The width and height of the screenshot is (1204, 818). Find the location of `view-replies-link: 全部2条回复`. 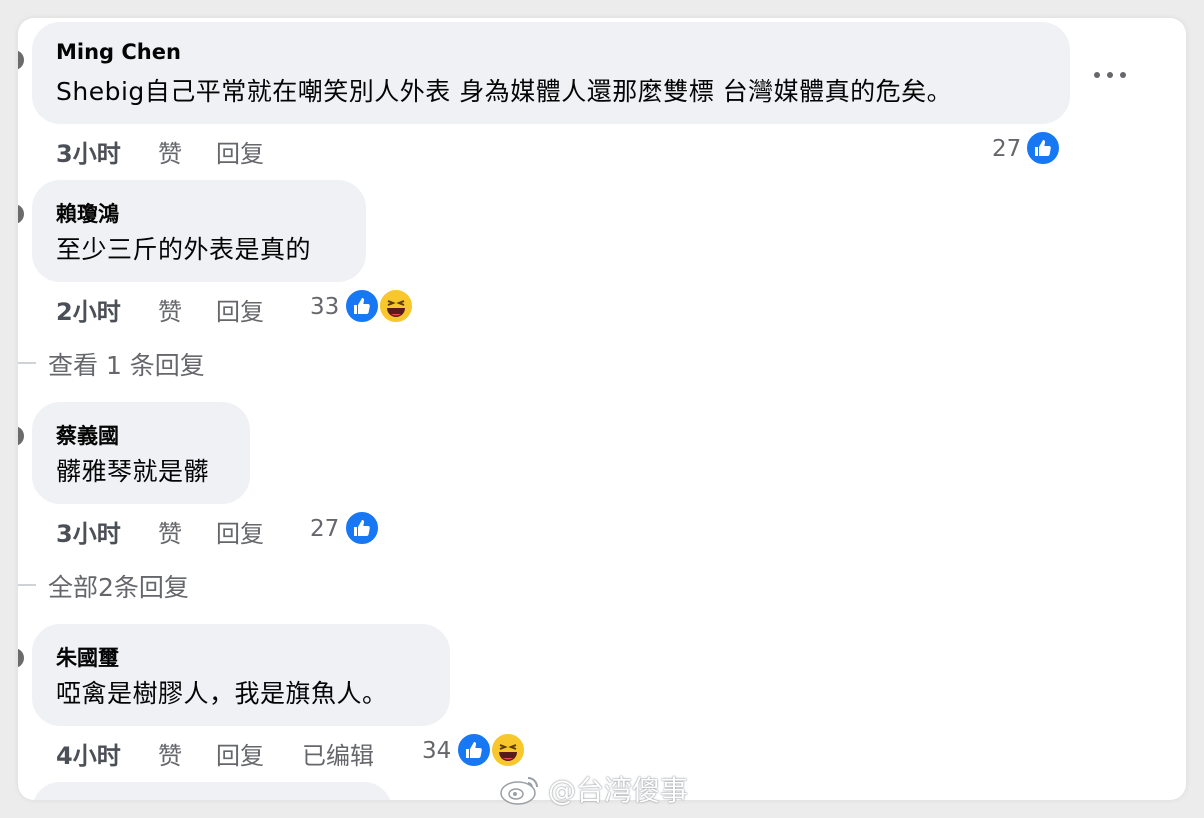

view-replies-link: 全部2条回复 is located at coordinates (118, 586).